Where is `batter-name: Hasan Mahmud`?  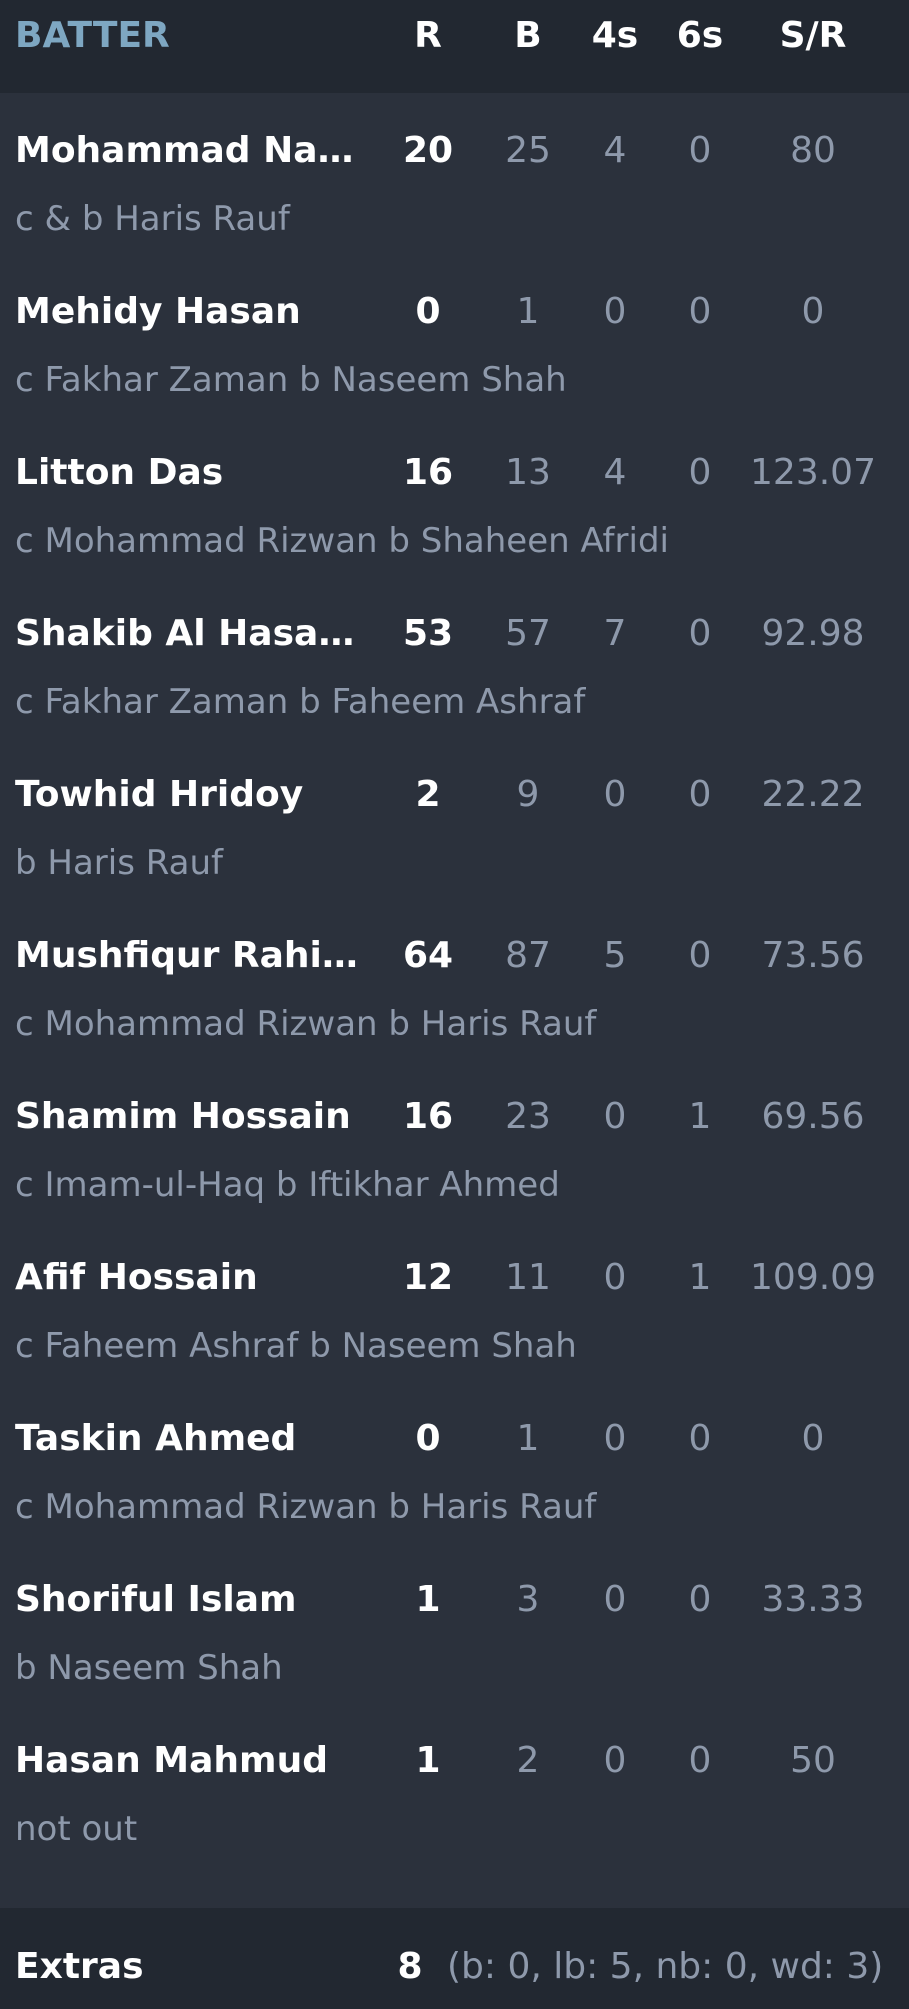
batter-name: Hasan Mahmud is located at coordinates (187, 1761).